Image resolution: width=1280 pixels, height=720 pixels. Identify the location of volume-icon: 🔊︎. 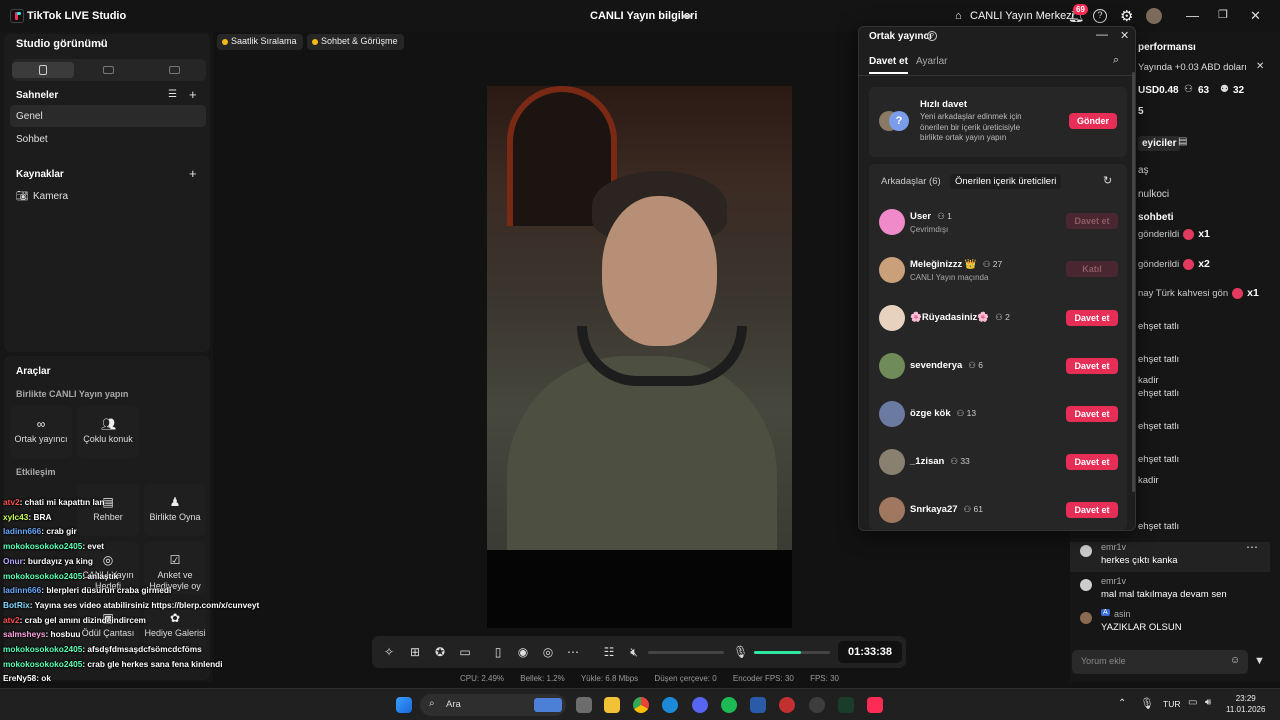
(1208, 702).